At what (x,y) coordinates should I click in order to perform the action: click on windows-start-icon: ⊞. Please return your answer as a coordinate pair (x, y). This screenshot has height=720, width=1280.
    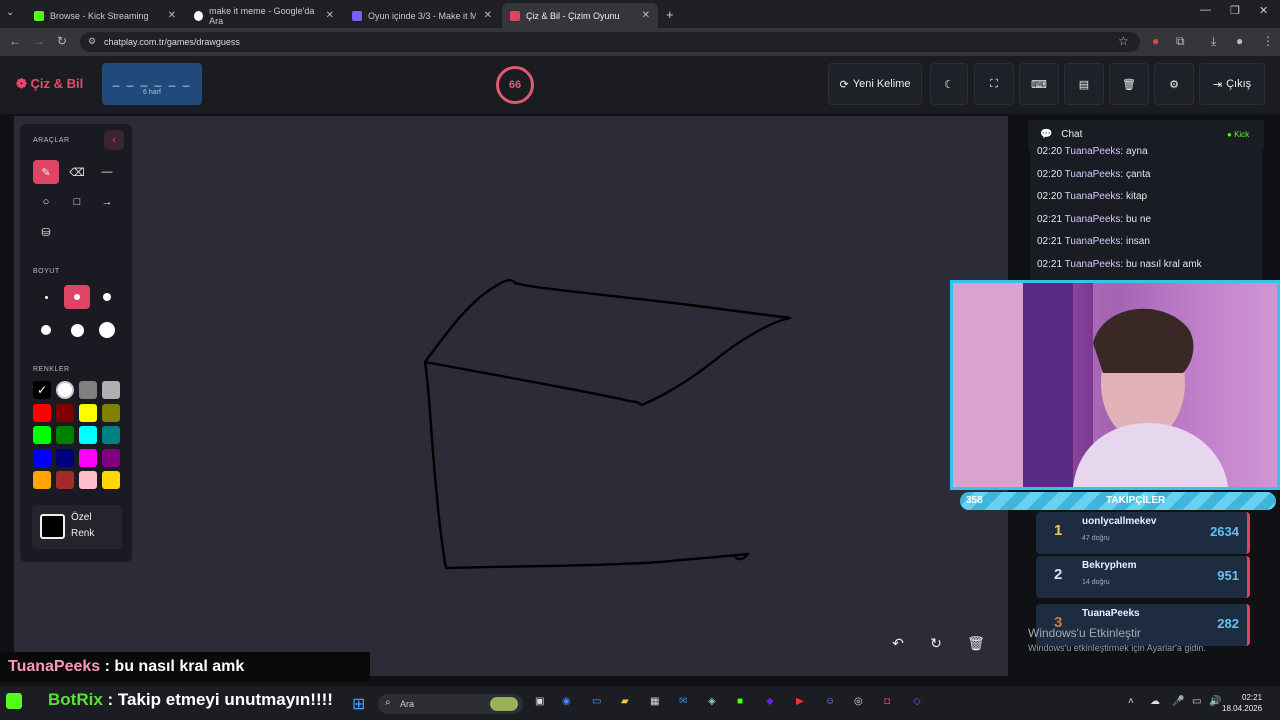
    Looking at the image, I should click on (358, 704).